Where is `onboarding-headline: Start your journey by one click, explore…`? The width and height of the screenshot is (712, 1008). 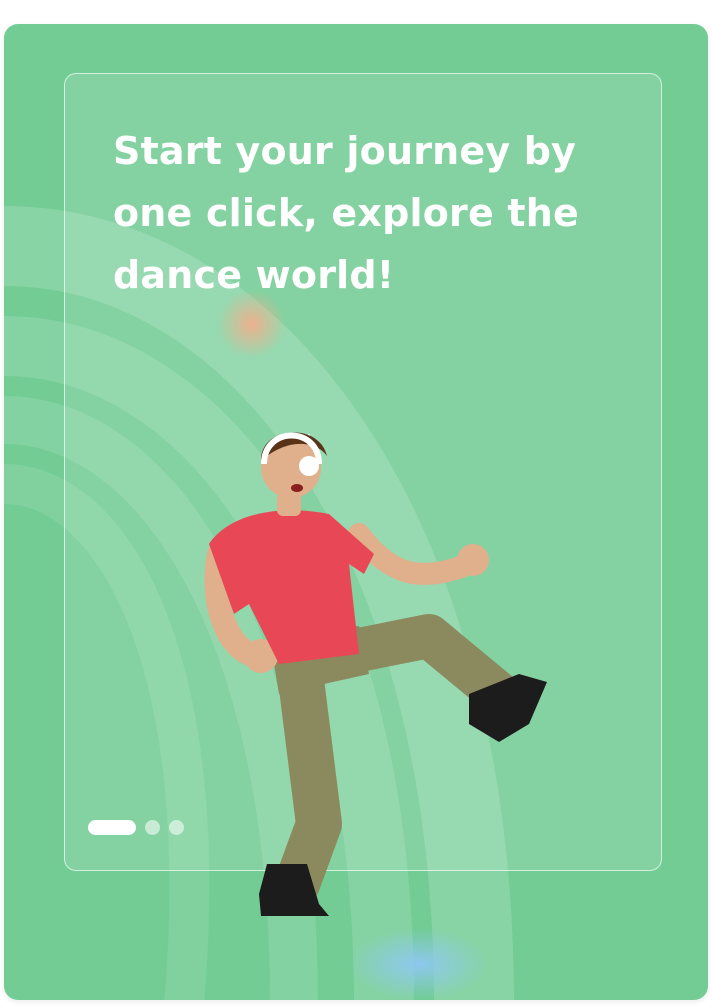 onboarding-headline: Start your journey by one click, explore… is located at coordinates (346, 213).